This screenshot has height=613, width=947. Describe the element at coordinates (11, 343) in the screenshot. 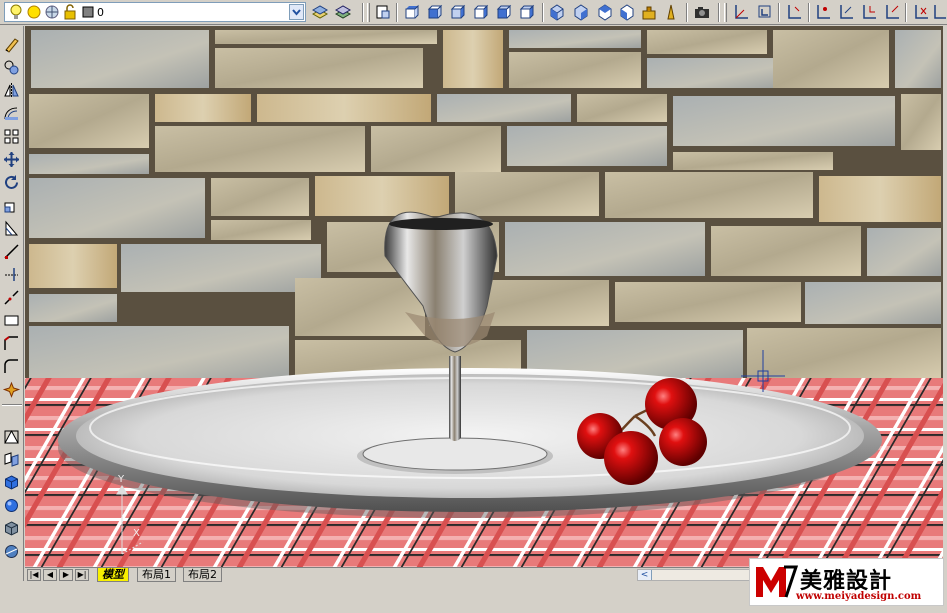

I see `chamfer-icon` at that location.